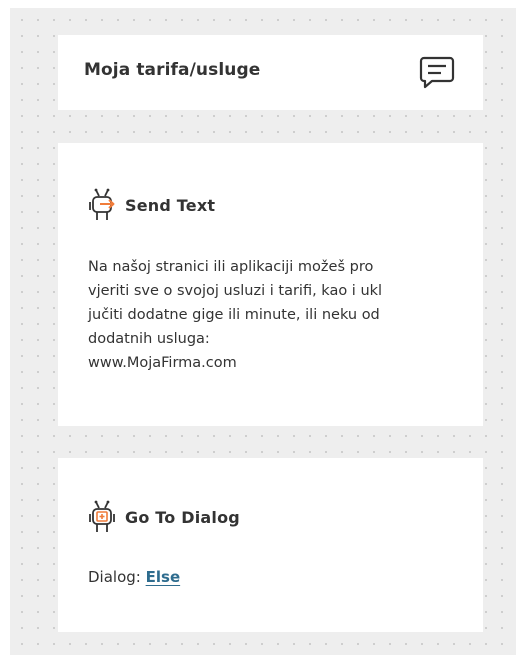 Image resolution: width=526 pixels, height=655 pixels. I want to click on comment-button, so click(437, 73).